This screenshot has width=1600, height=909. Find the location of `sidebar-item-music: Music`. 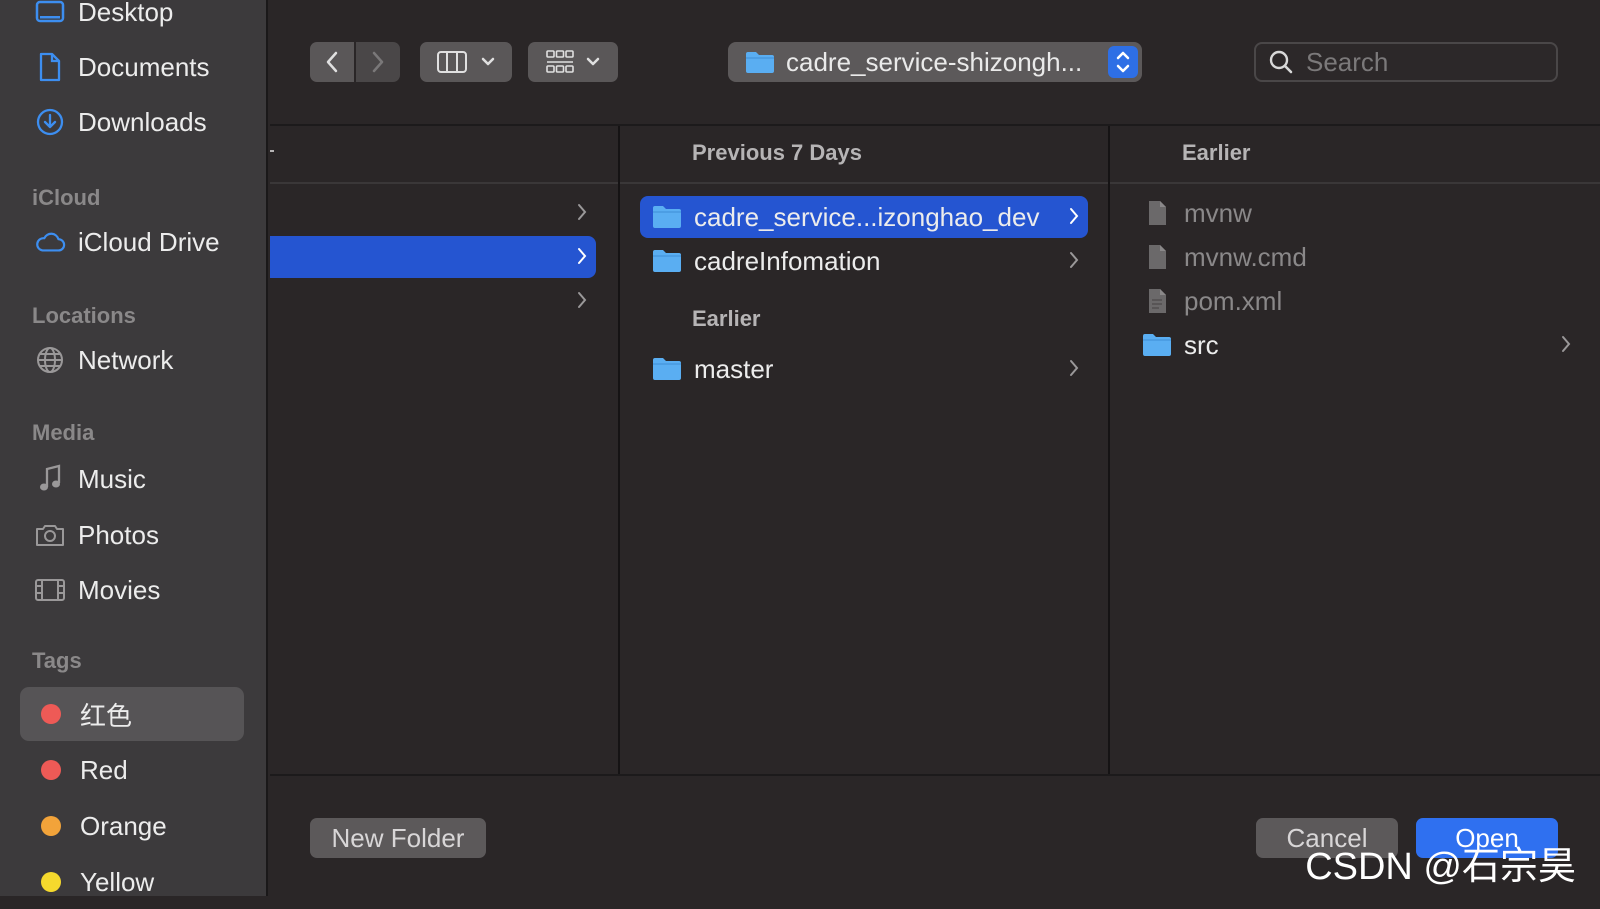

sidebar-item-music: Music is located at coordinates (132, 479).